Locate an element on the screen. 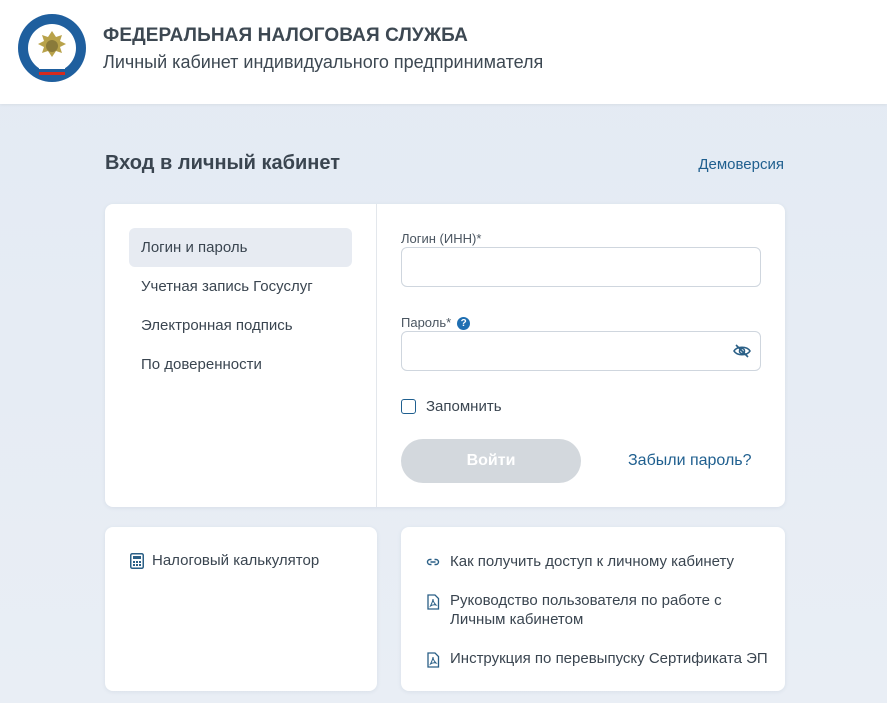  login-submit-button: Войти is located at coordinates (491, 461).